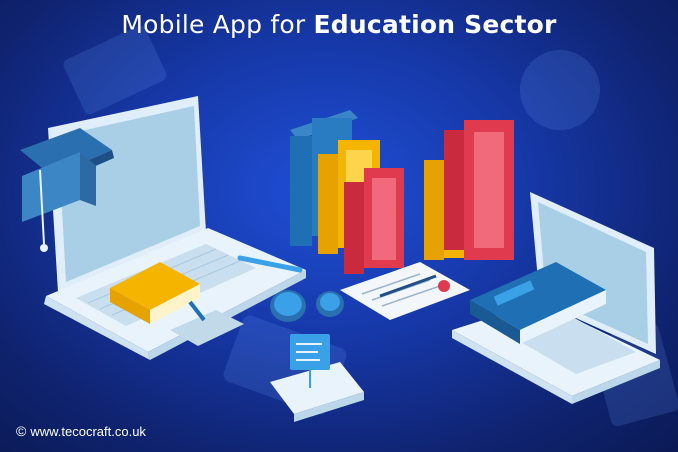  What do you see at coordinates (21, 431) in the screenshot?
I see `copyright-icon: ©` at bounding box center [21, 431].